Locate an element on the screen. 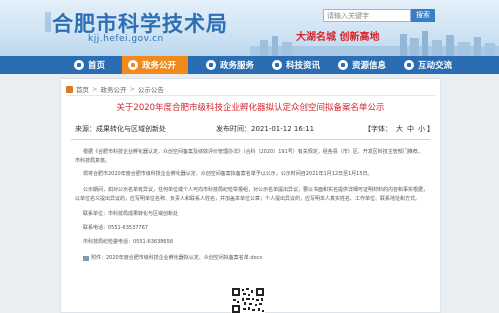 Image resolution: width=499 pixels, height=313 pixels. search-button: 搜索 is located at coordinates (423, 15).